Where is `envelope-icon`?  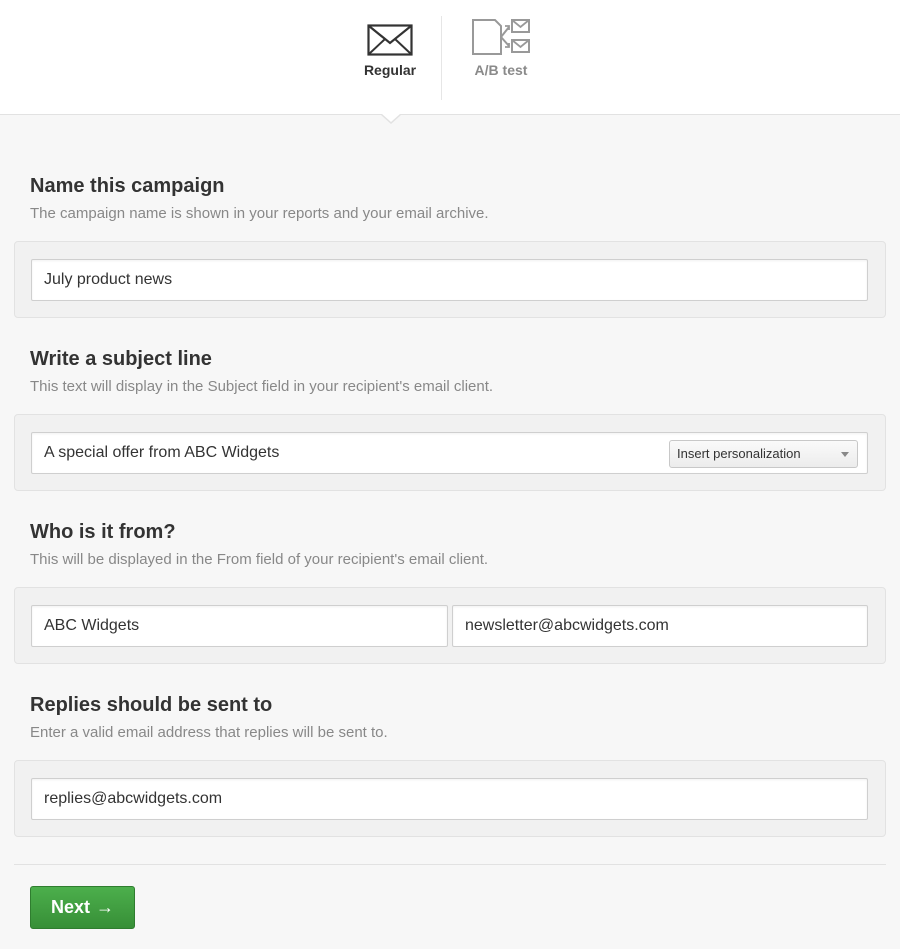 envelope-icon is located at coordinates (390, 40).